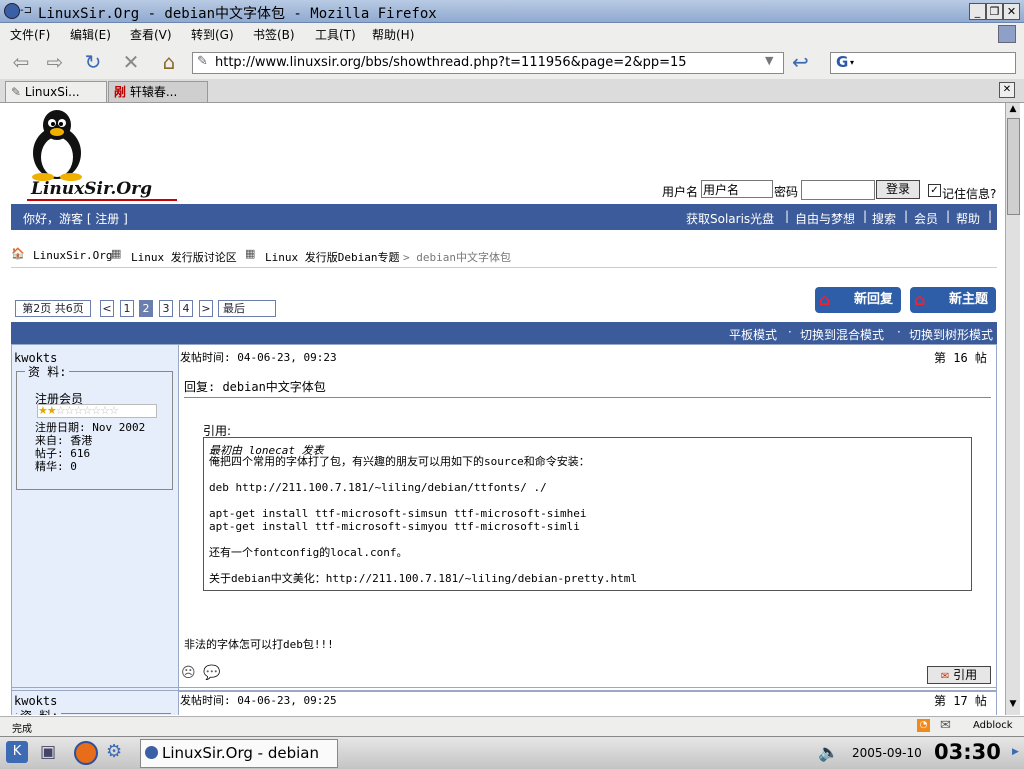  Describe the element at coordinates (873, 299) in the screenshot. I see `new-reply-label: 新回复` at that location.